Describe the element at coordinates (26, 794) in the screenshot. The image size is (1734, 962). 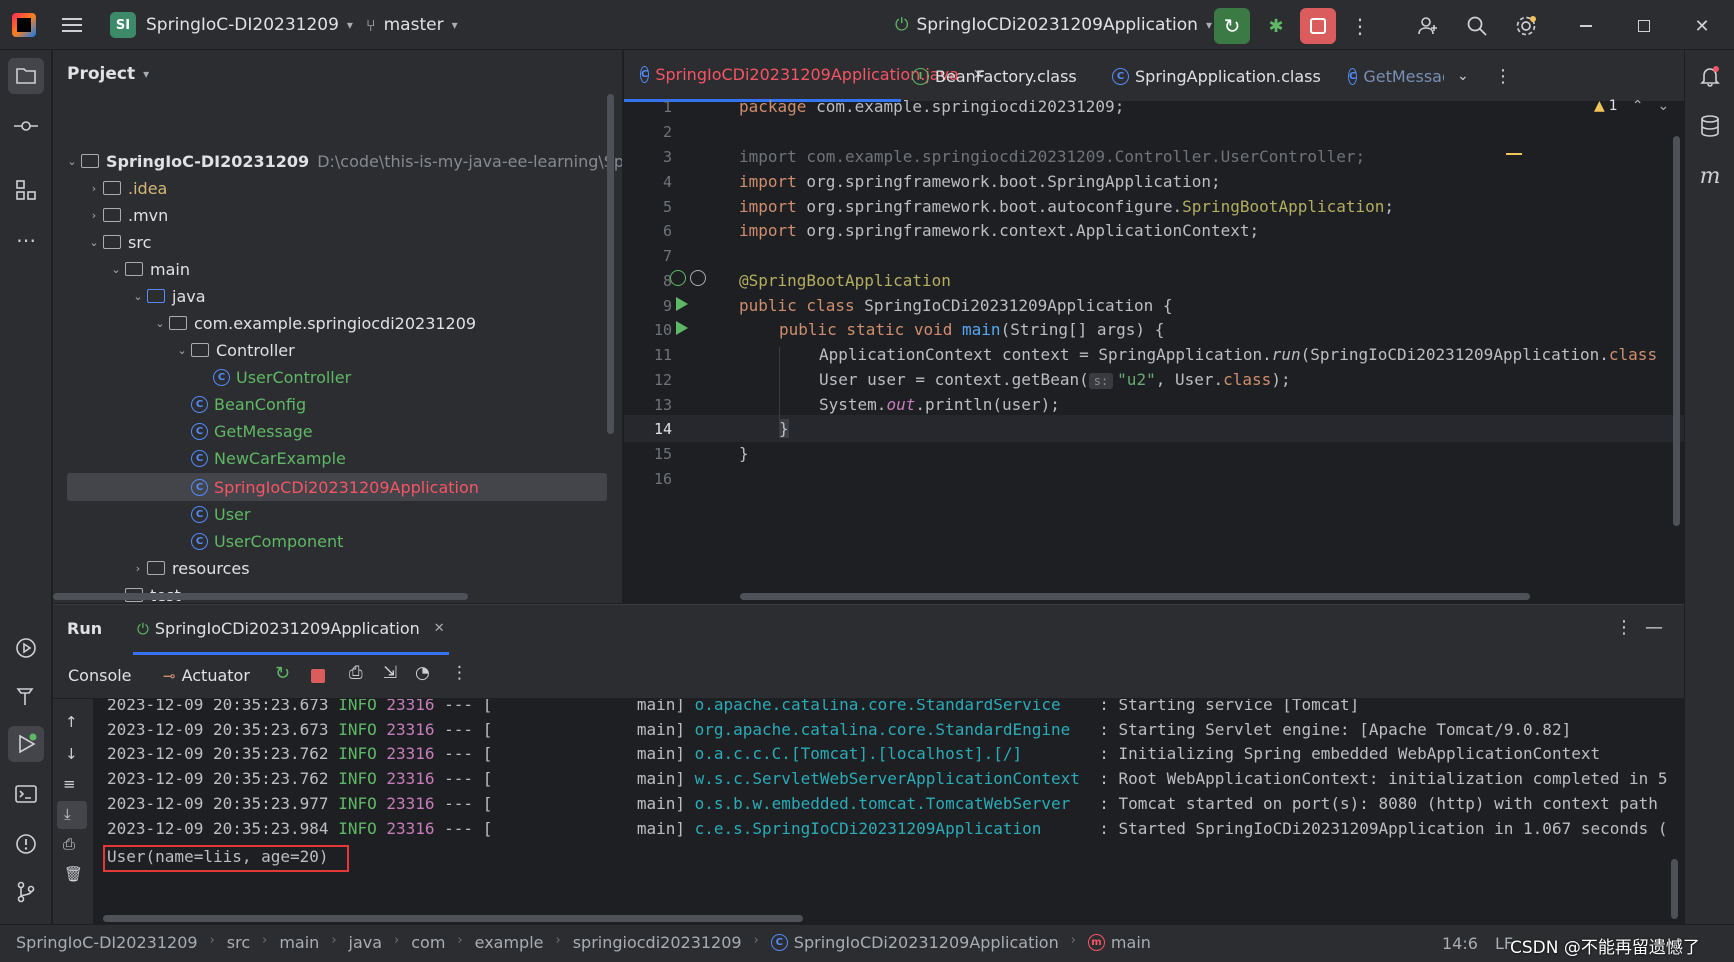
I see `terminal-tool-button` at that location.